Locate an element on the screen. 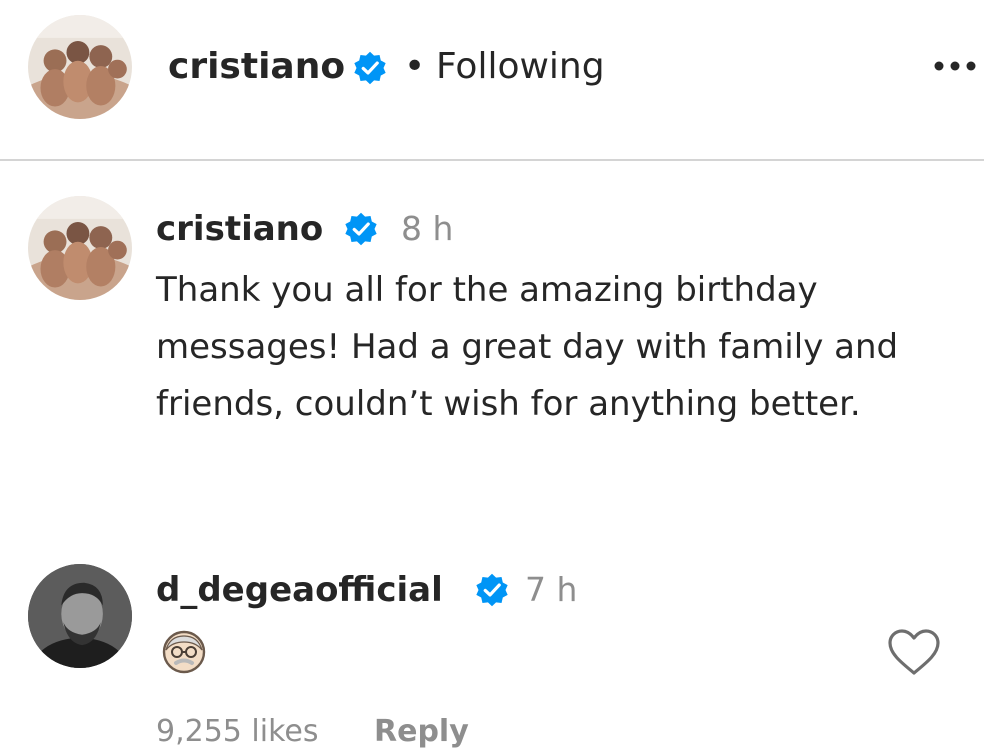 The height and width of the screenshot is (752, 984). more-options-button is located at coordinates (953, 66).